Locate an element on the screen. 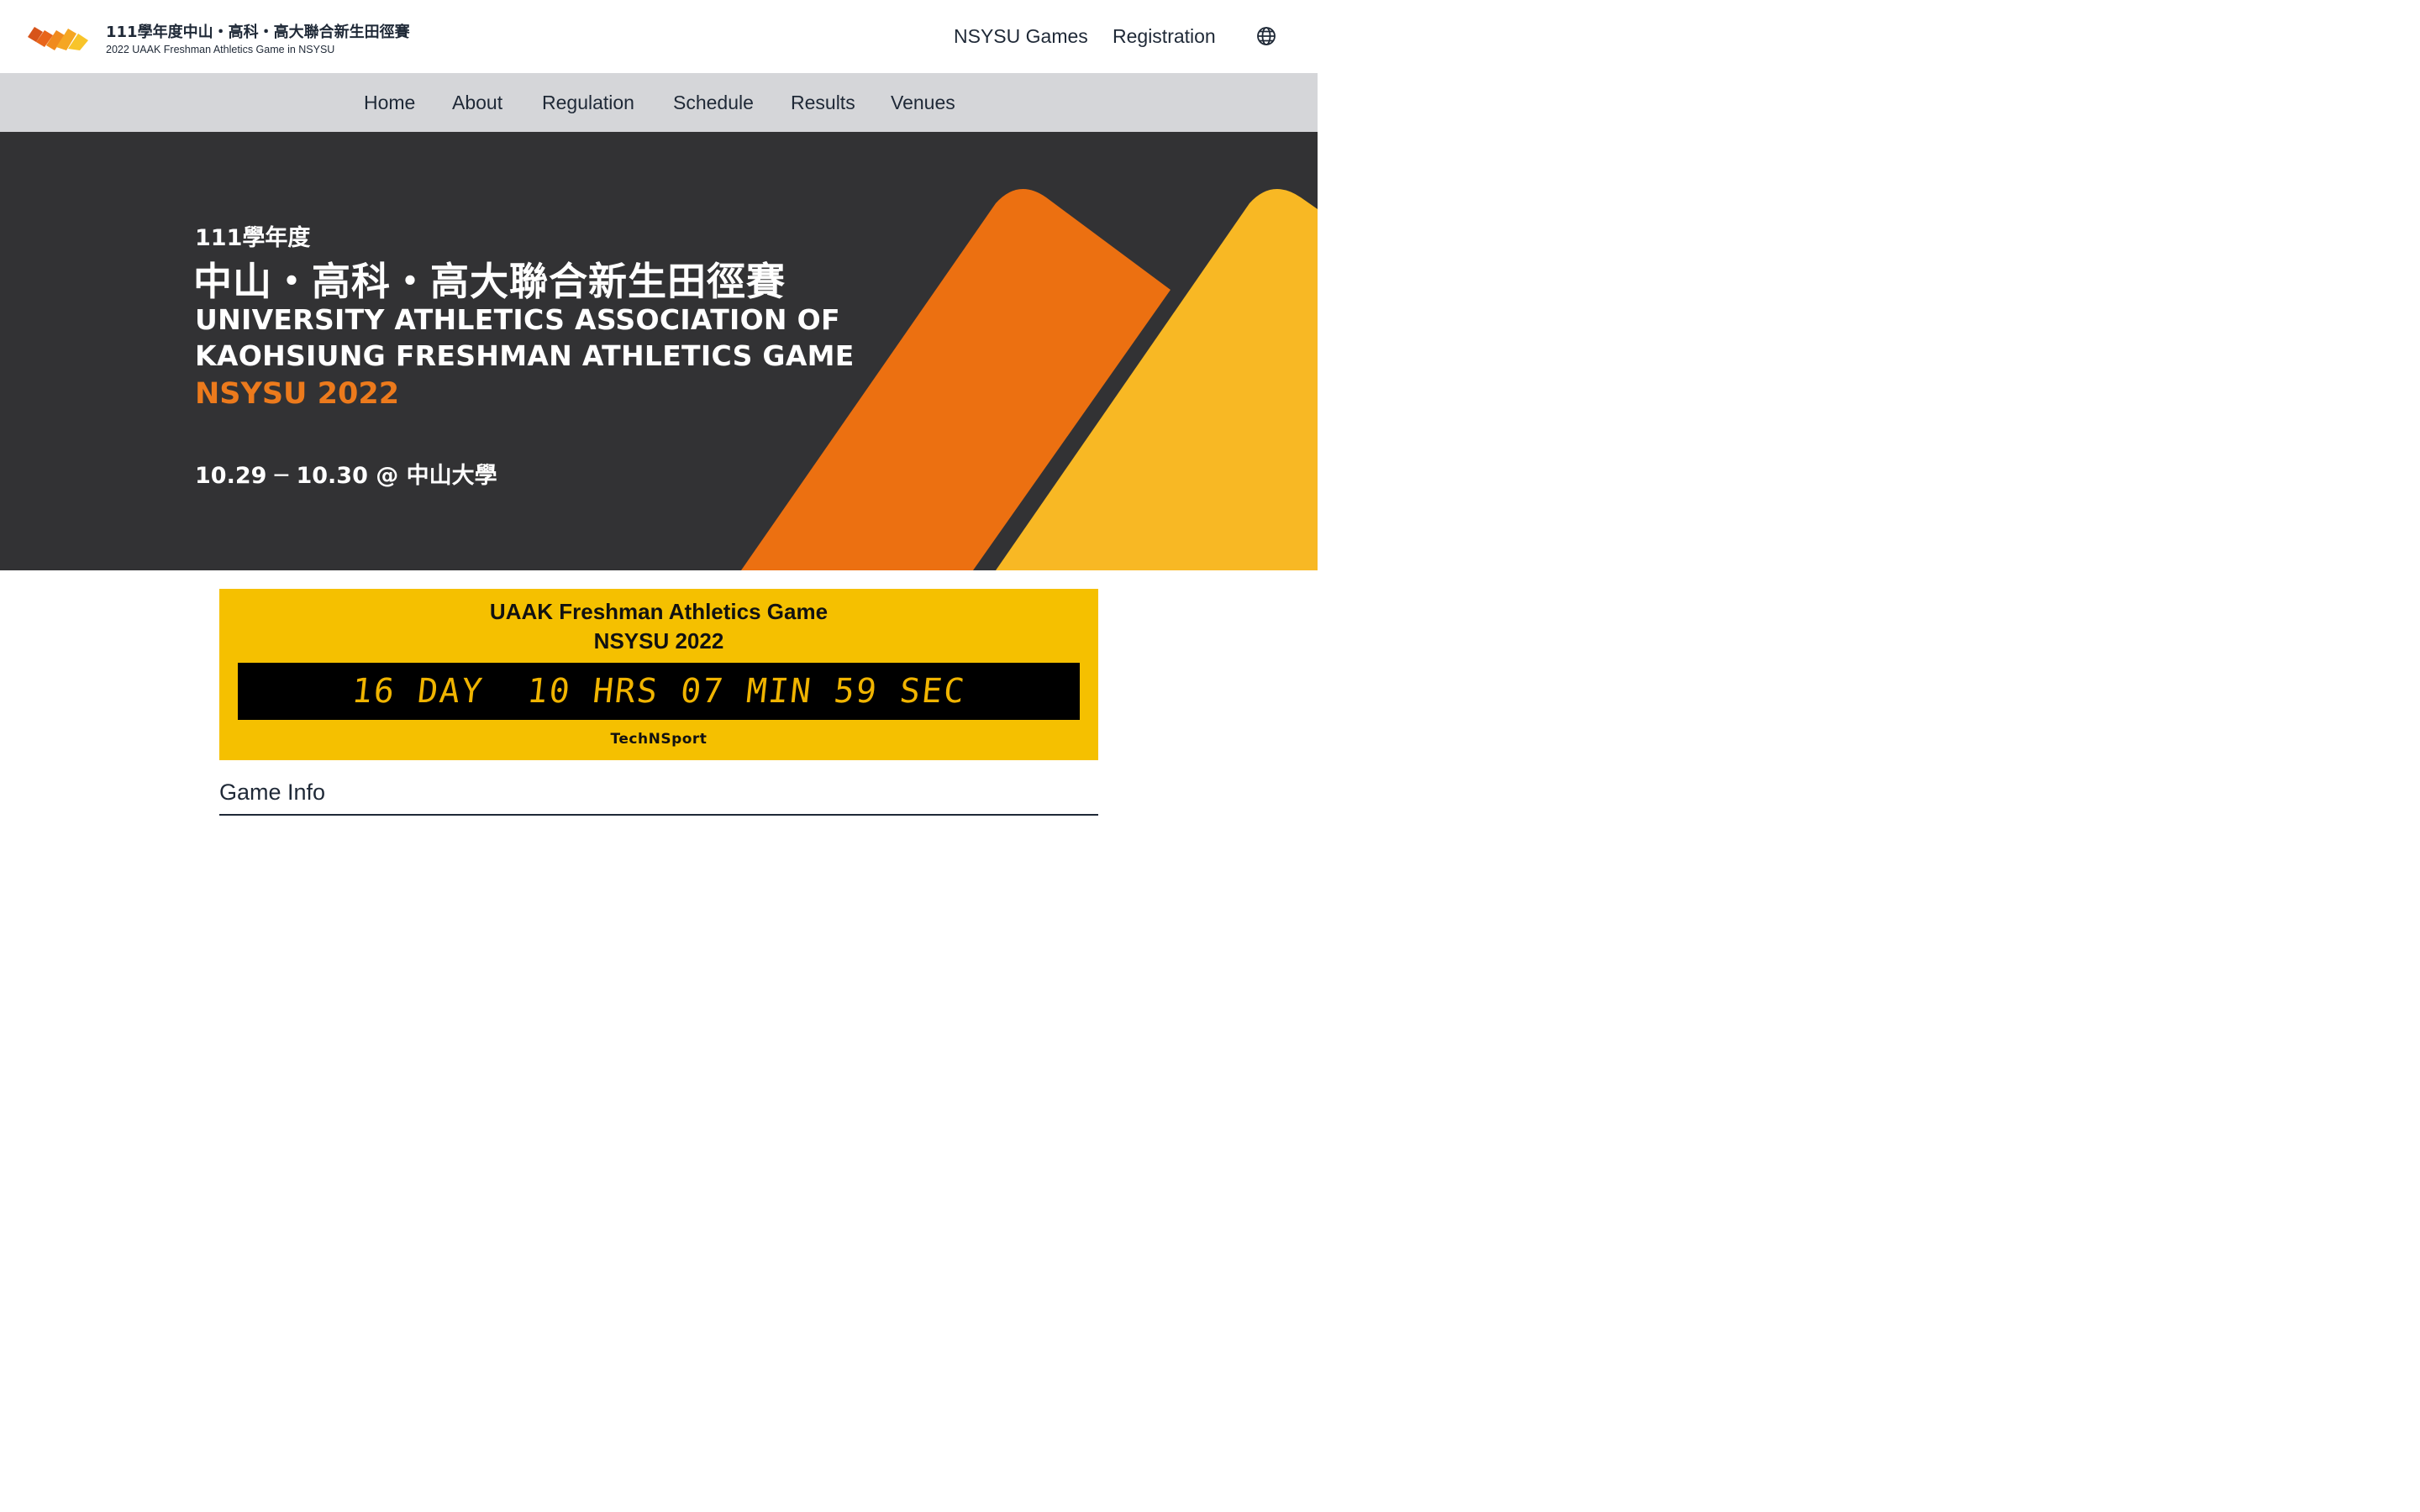 Image resolution: width=2420 pixels, height=1512 pixels. globe-icon is located at coordinates (1266, 36).